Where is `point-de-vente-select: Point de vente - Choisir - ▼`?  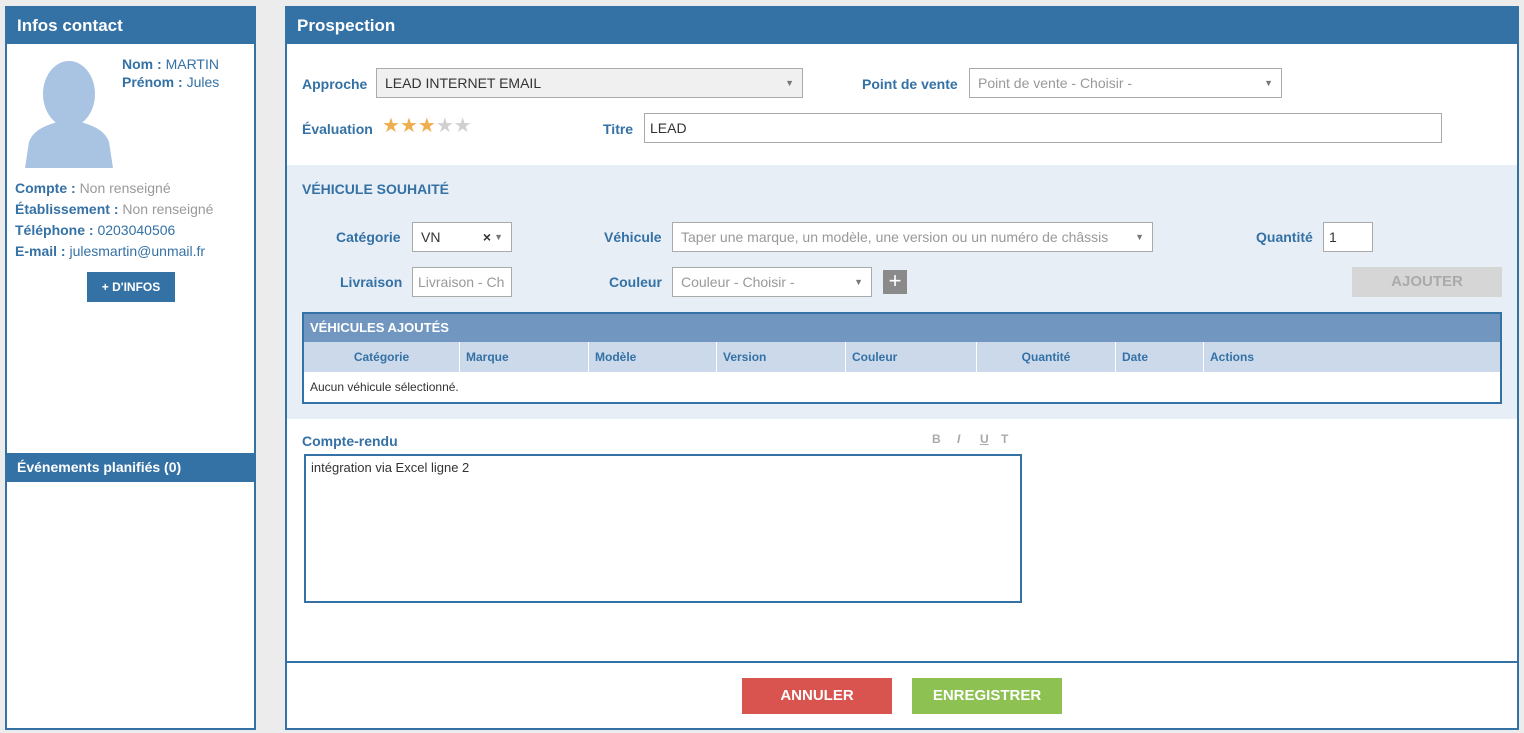
point-de-vente-select: Point de vente - Choisir - ▼ is located at coordinates (1125, 83).